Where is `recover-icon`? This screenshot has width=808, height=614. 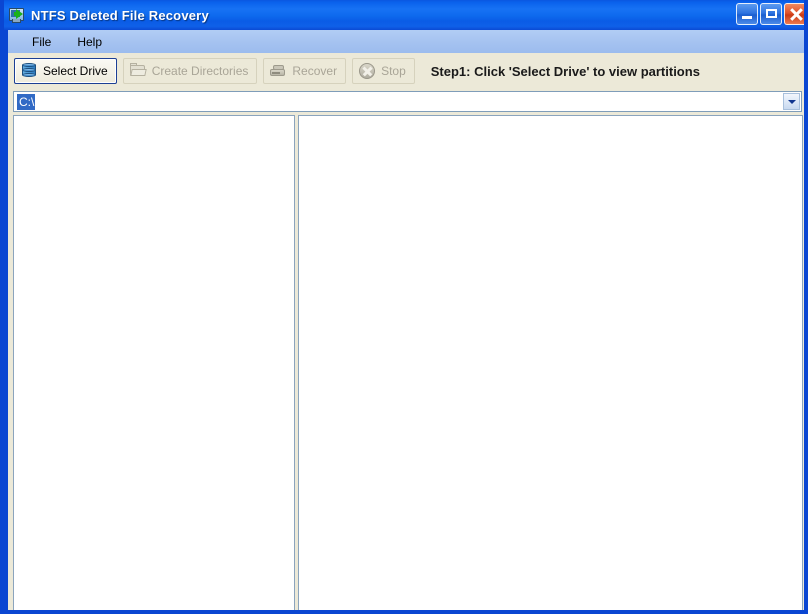 recover-icon is located at coordinates (278, 71).